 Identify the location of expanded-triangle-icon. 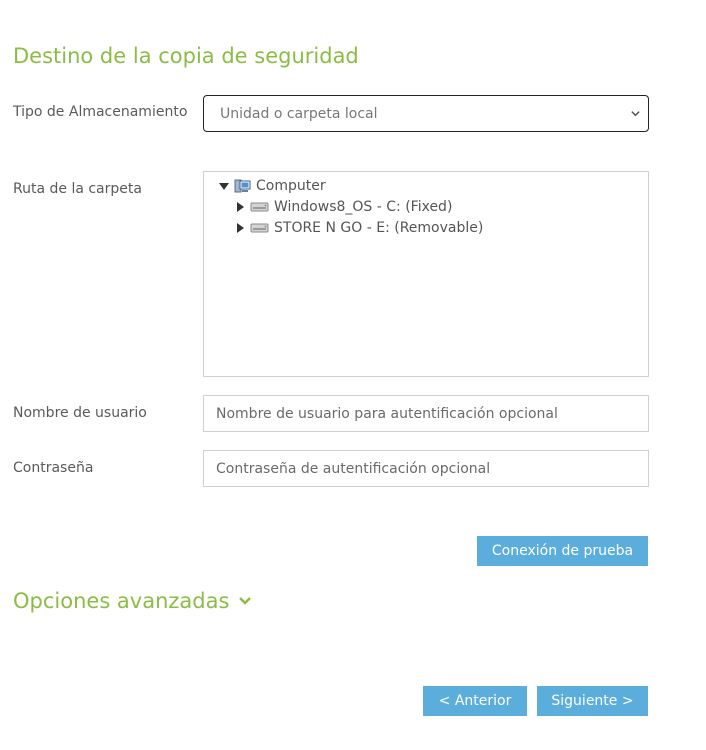
(224, 186).